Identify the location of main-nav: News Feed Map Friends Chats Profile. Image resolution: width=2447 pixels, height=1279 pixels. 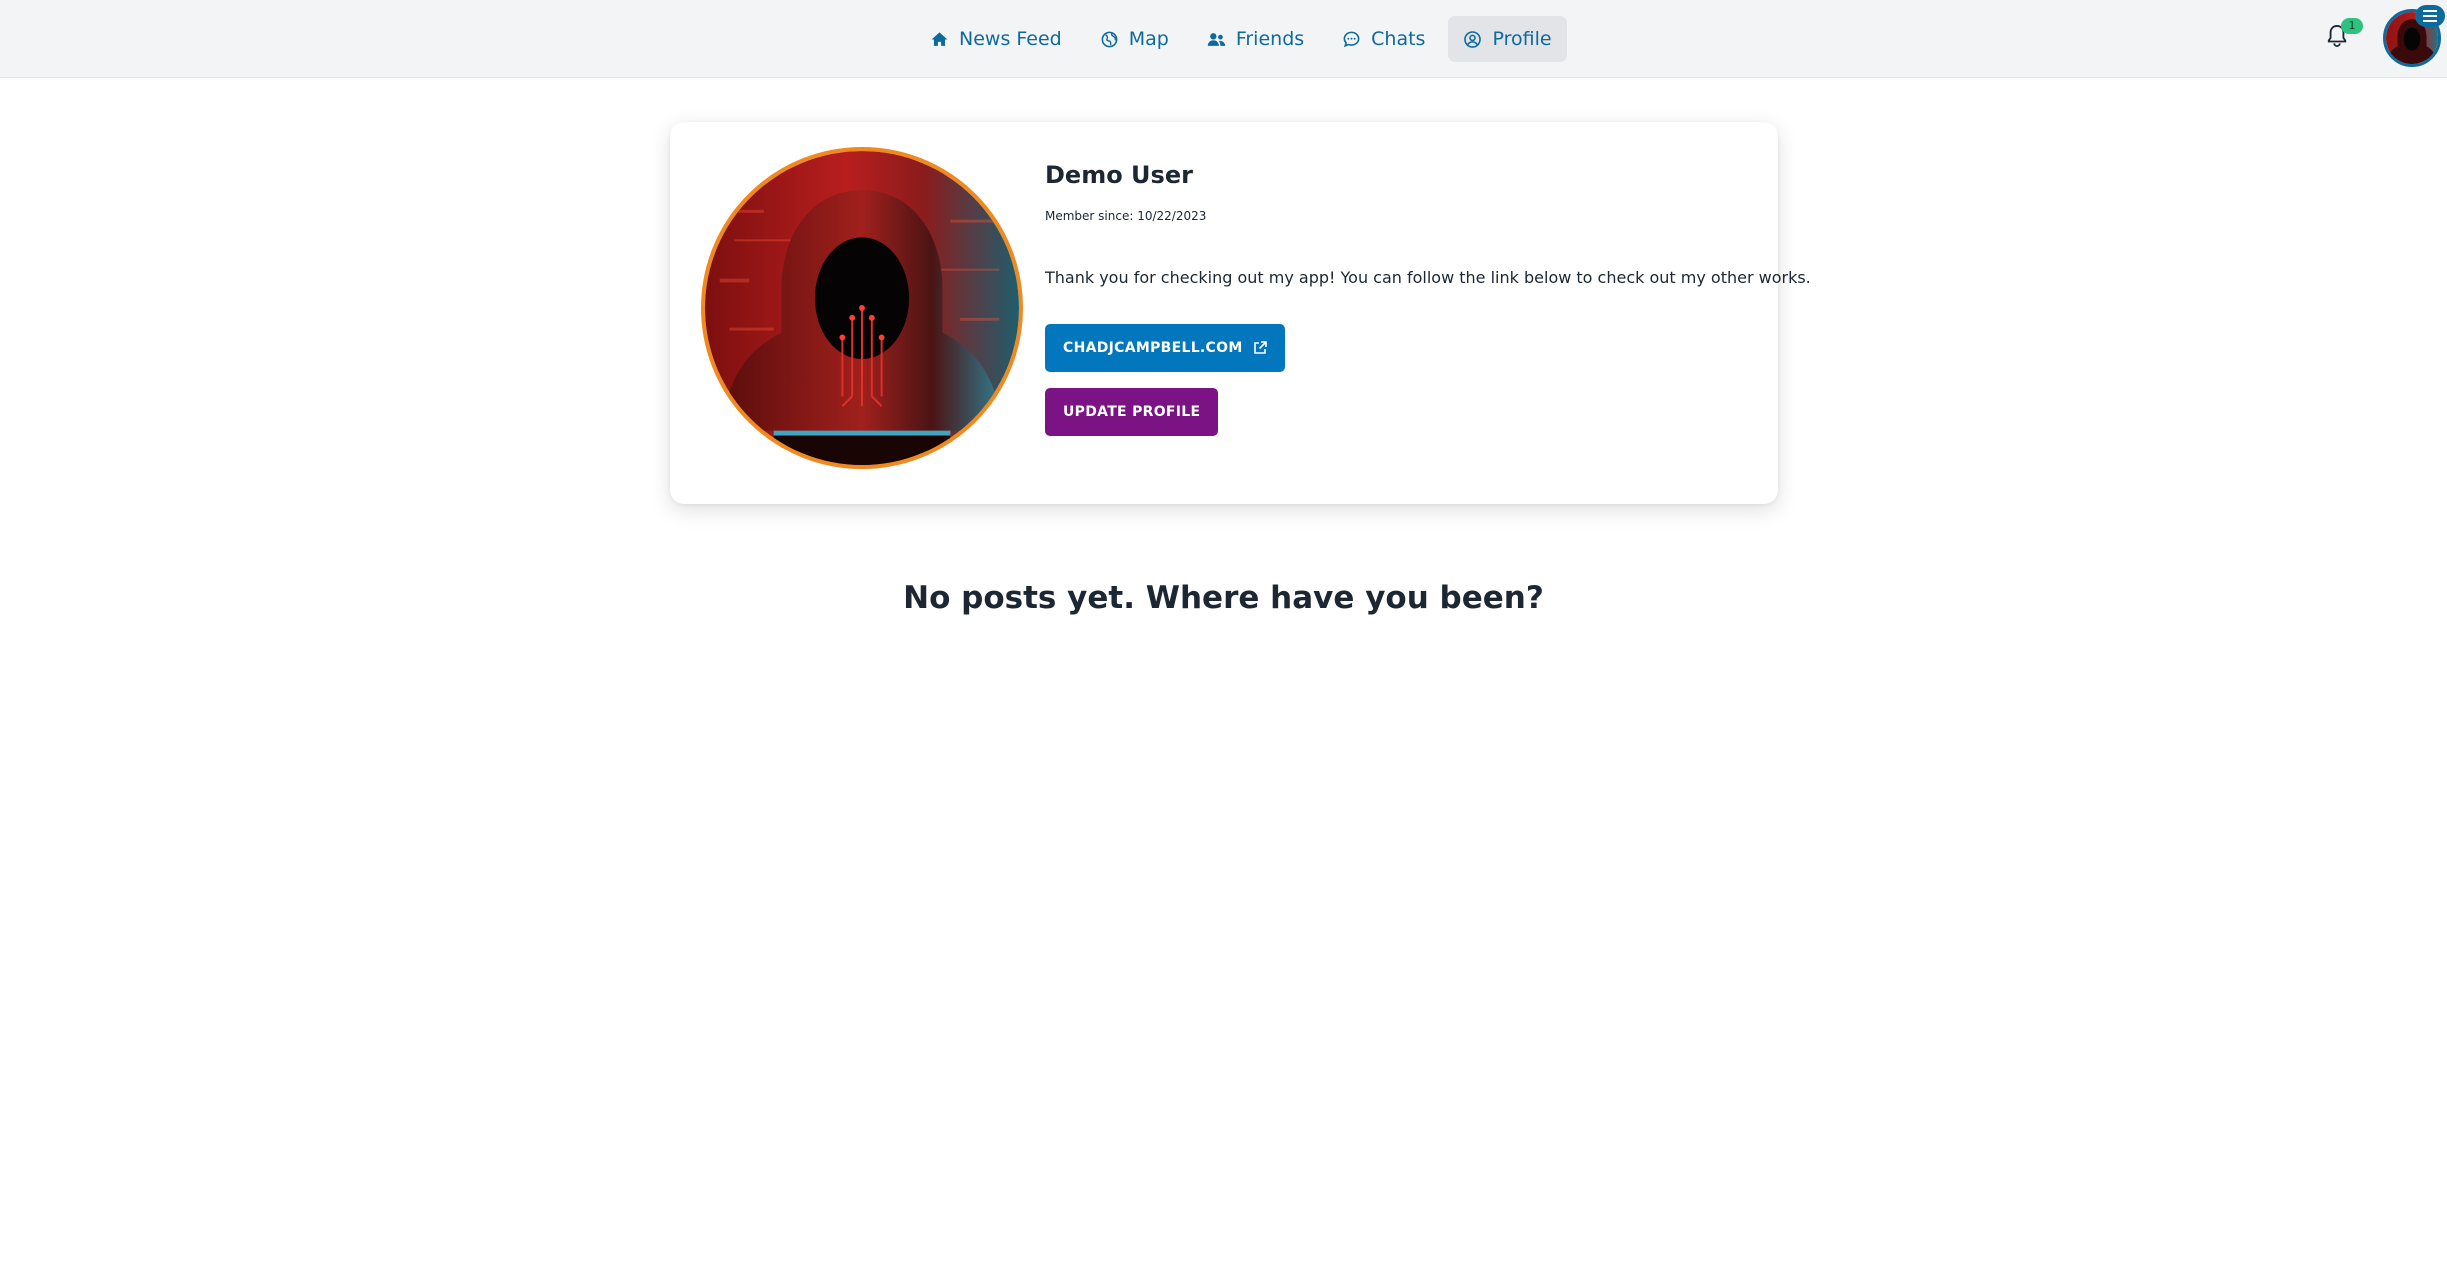
(1241, 39).